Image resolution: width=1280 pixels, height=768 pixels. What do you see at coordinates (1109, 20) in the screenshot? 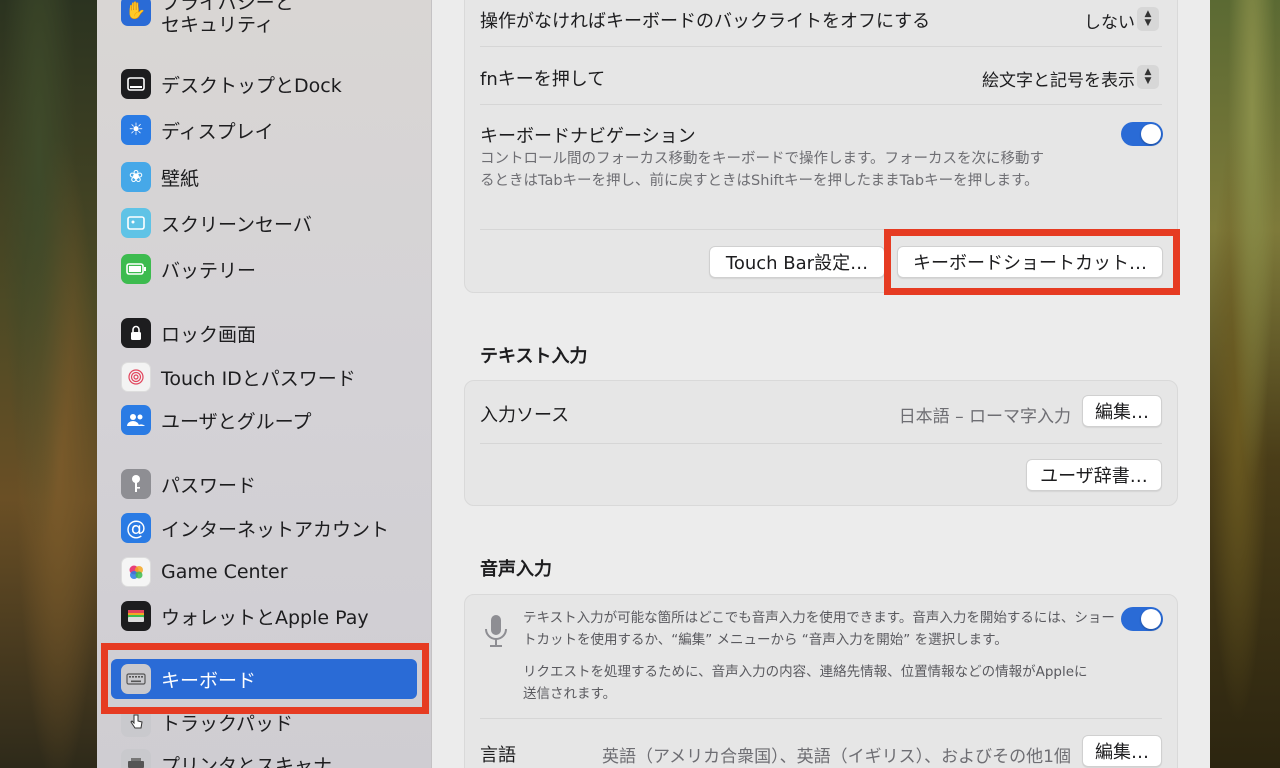
I see `backlight-value: しない` at bounding box center [1109, 20].